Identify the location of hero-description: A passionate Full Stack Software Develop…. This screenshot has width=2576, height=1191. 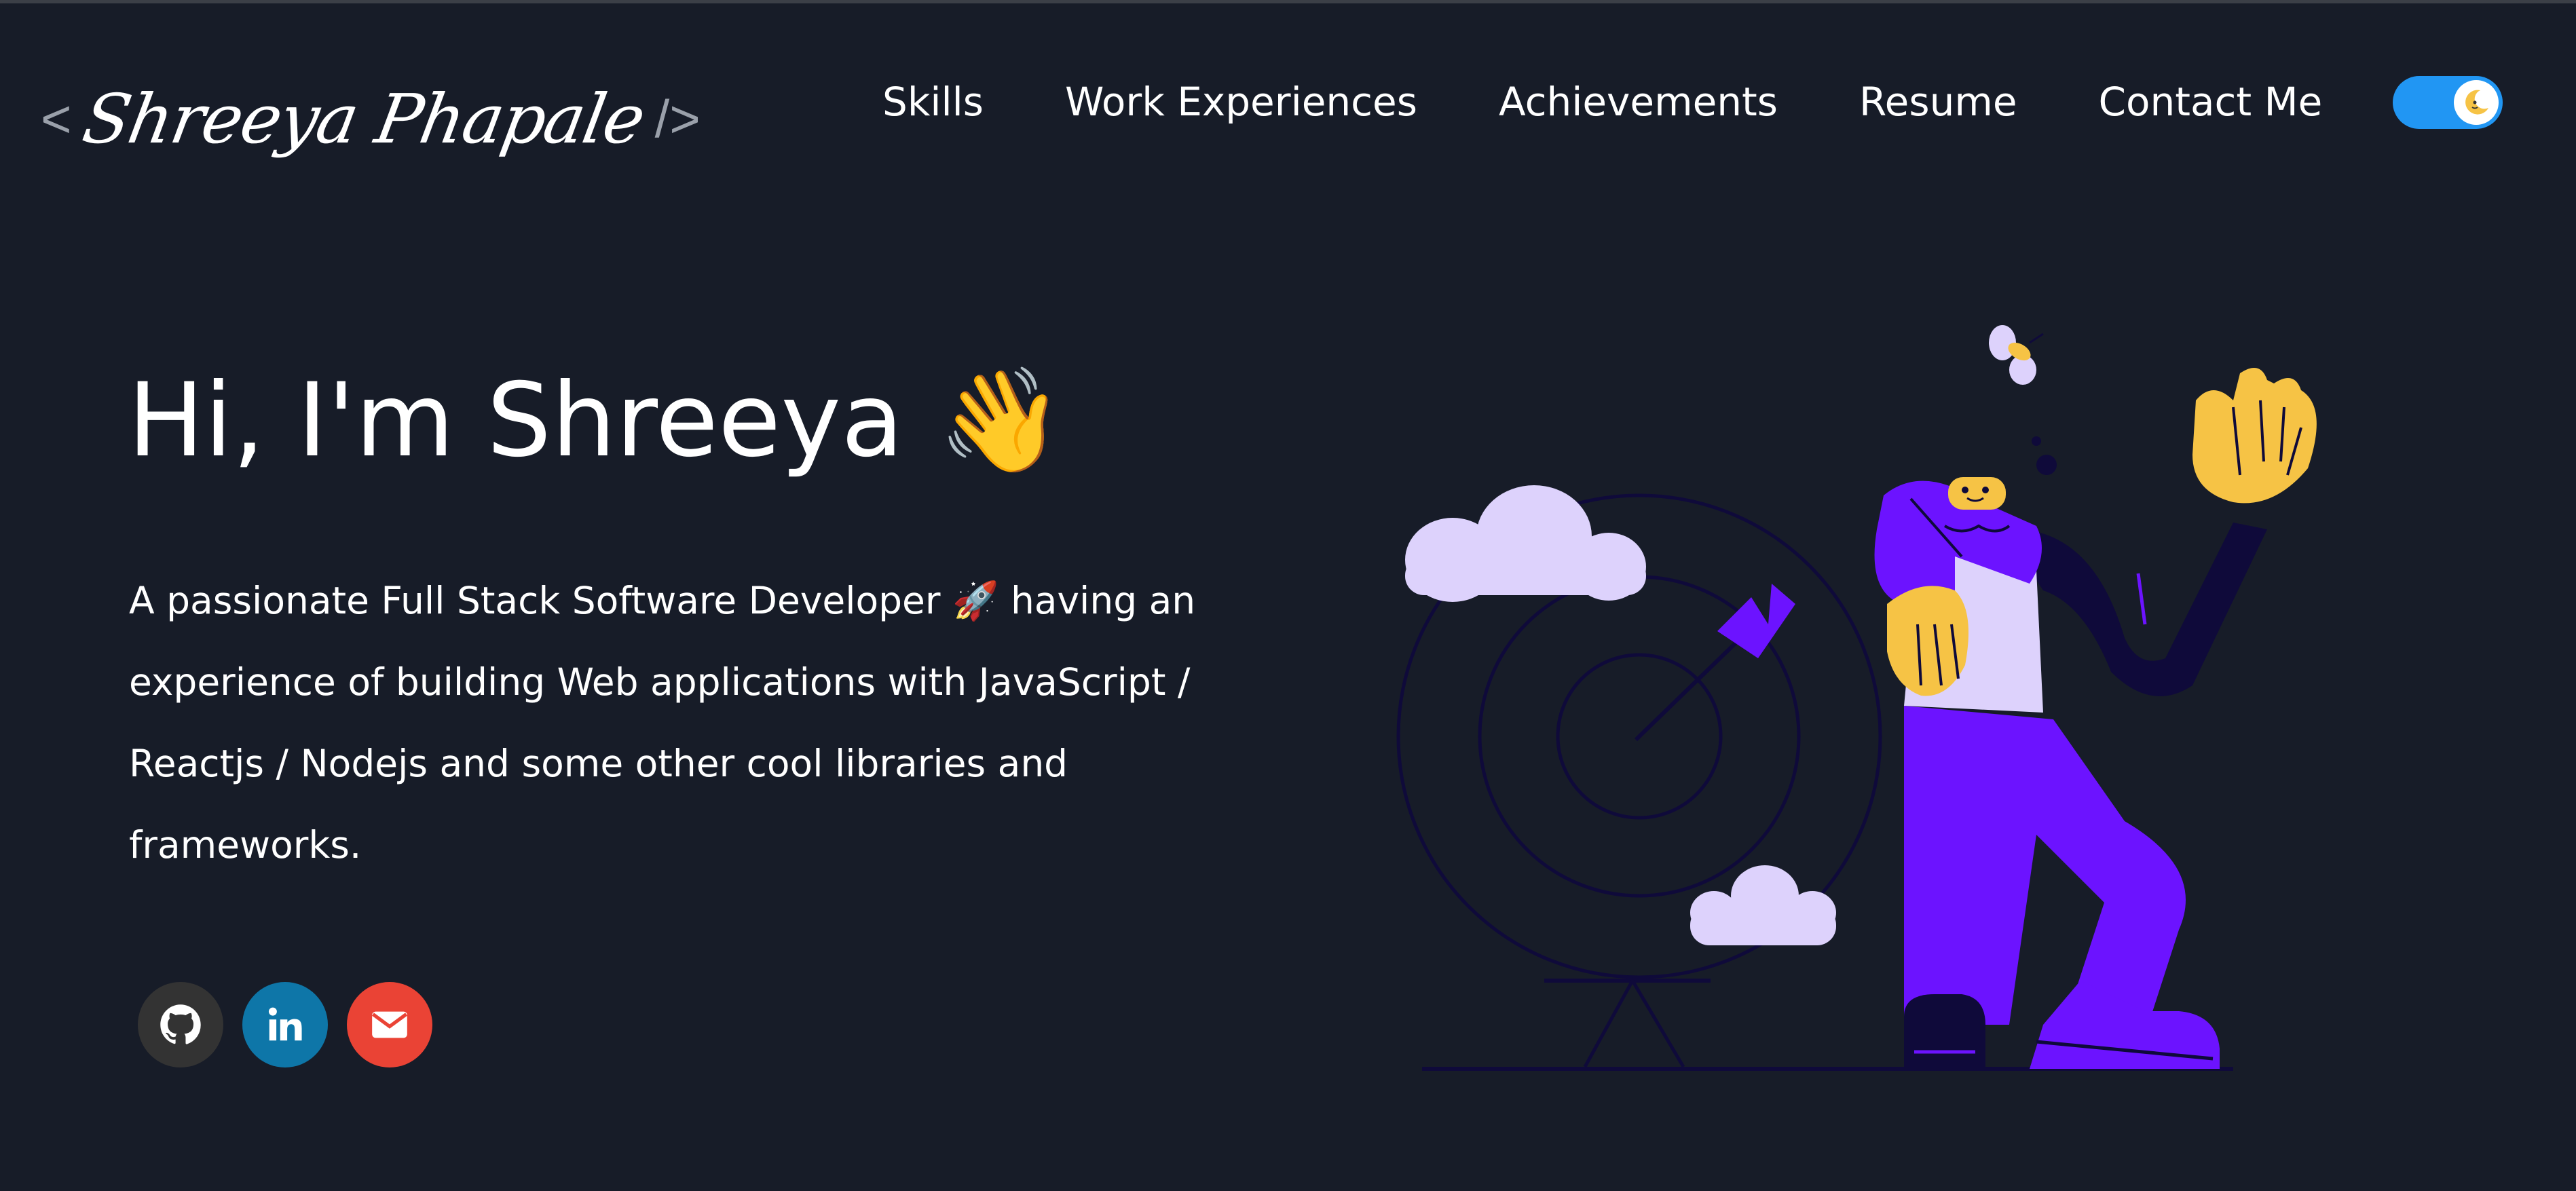
(663, 723).